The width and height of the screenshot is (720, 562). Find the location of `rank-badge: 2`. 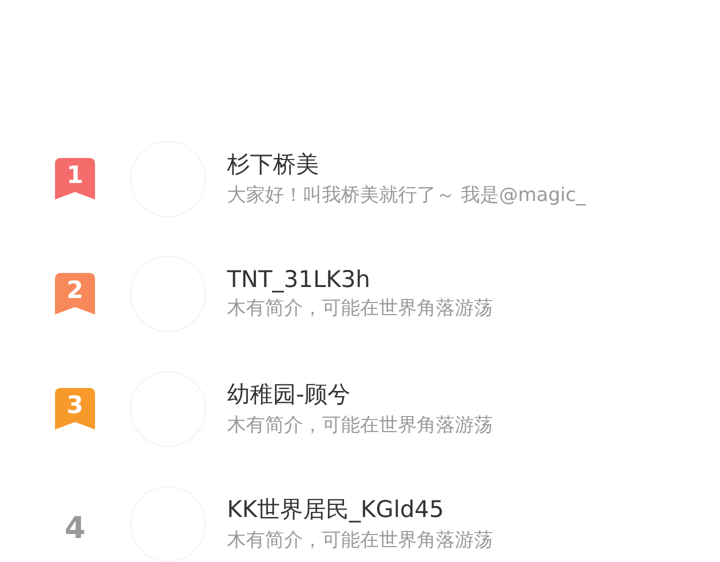

rank-badge: 2 is located at coordinates (75, 293).